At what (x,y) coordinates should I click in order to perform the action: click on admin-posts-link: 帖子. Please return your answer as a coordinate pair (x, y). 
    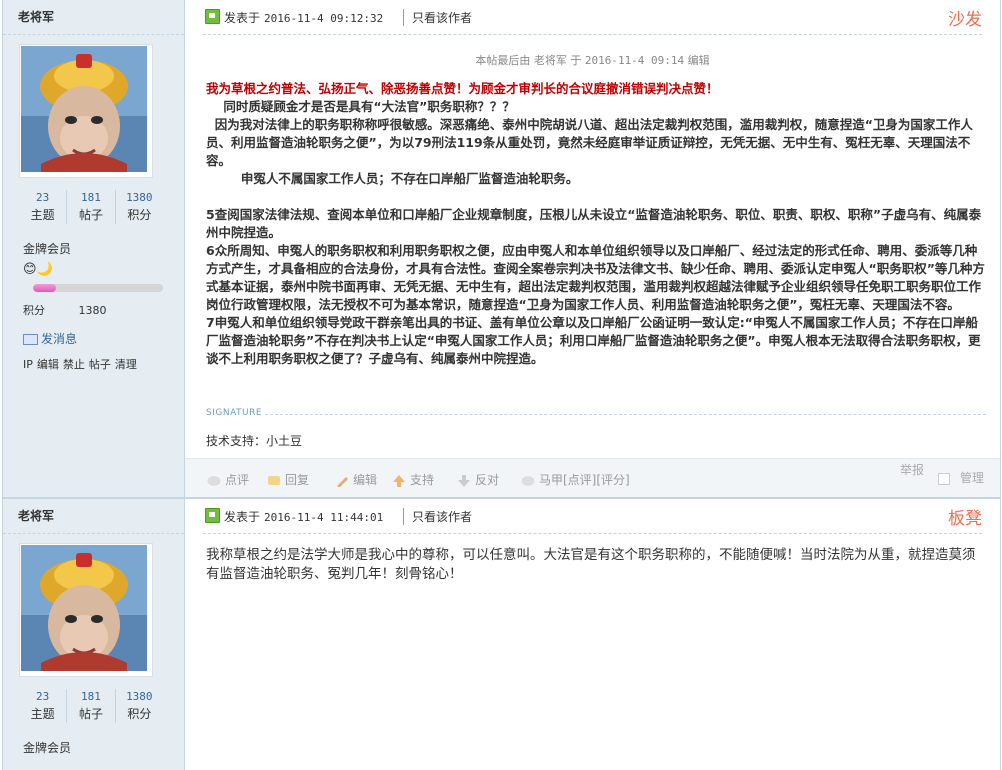
    Looking at the image, I should click on (100, 364).